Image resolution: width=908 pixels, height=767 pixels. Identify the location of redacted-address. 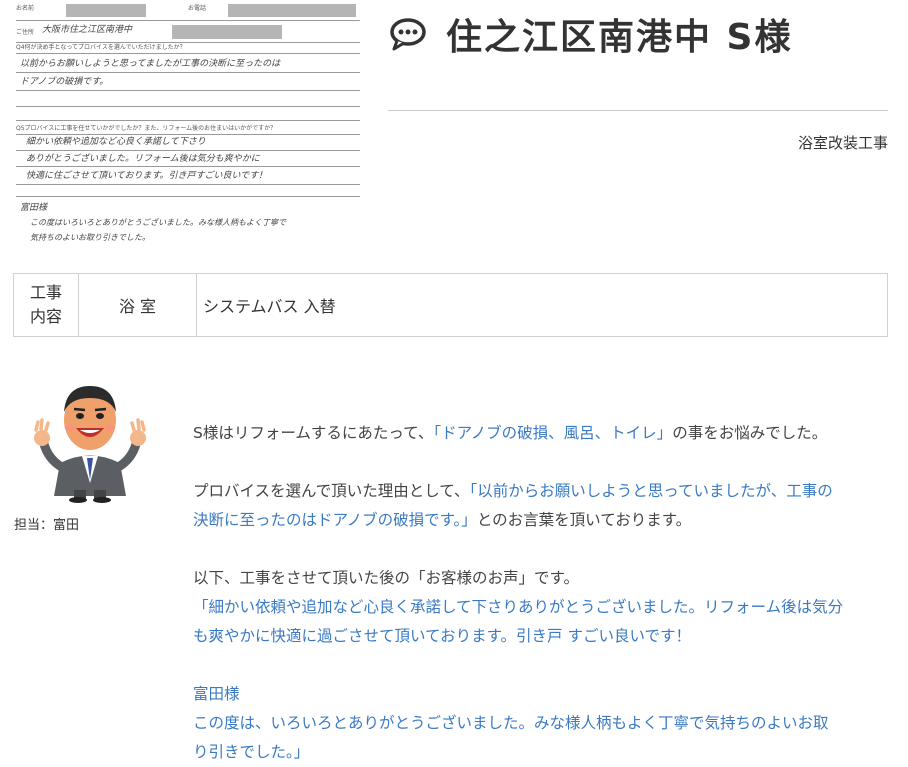
(227, 32).